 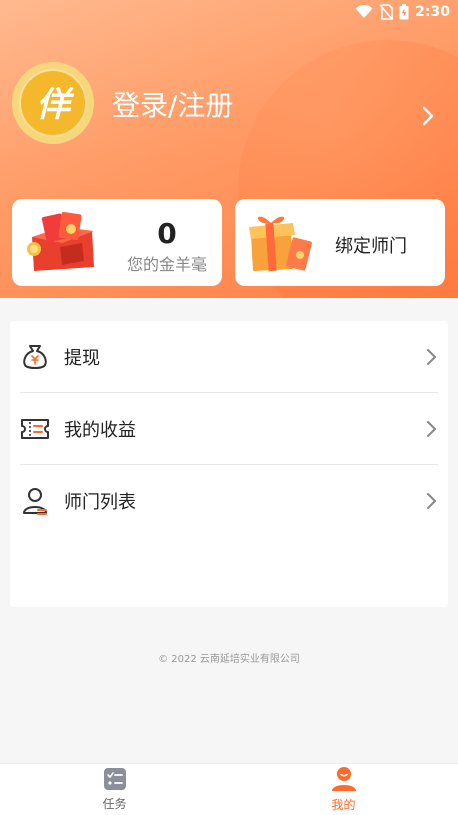 What do you see at coordinates (117, 242) in the screenshot?
I see `coins-card: 0 您的金羊毫` at bounding box center [117, 242].